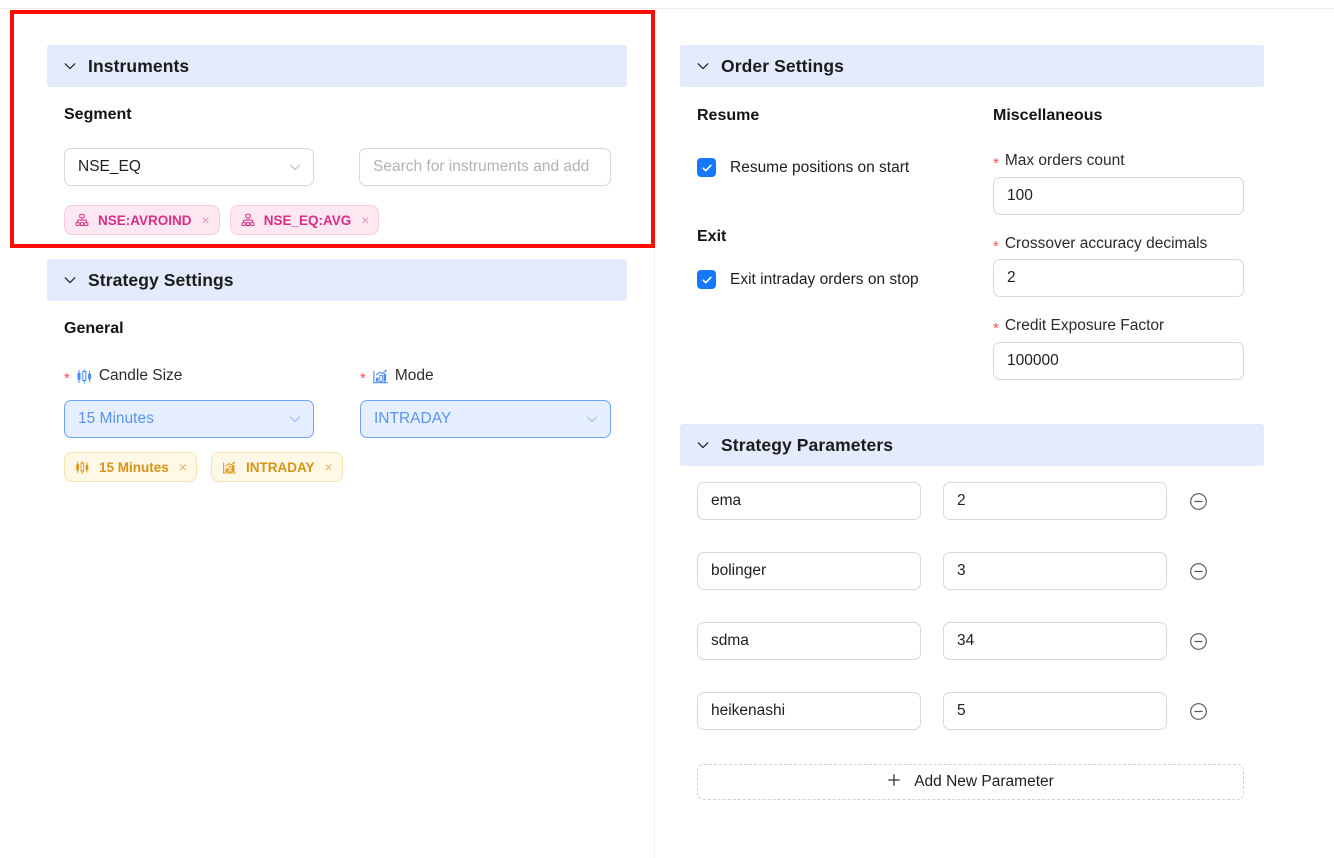 The height and width of the screenshot is (858, 1334). What do you see at coordinates (1055, 641) in the screenshot?
I see `parameter-value-input: 34` at bounding box center [1055, 641].